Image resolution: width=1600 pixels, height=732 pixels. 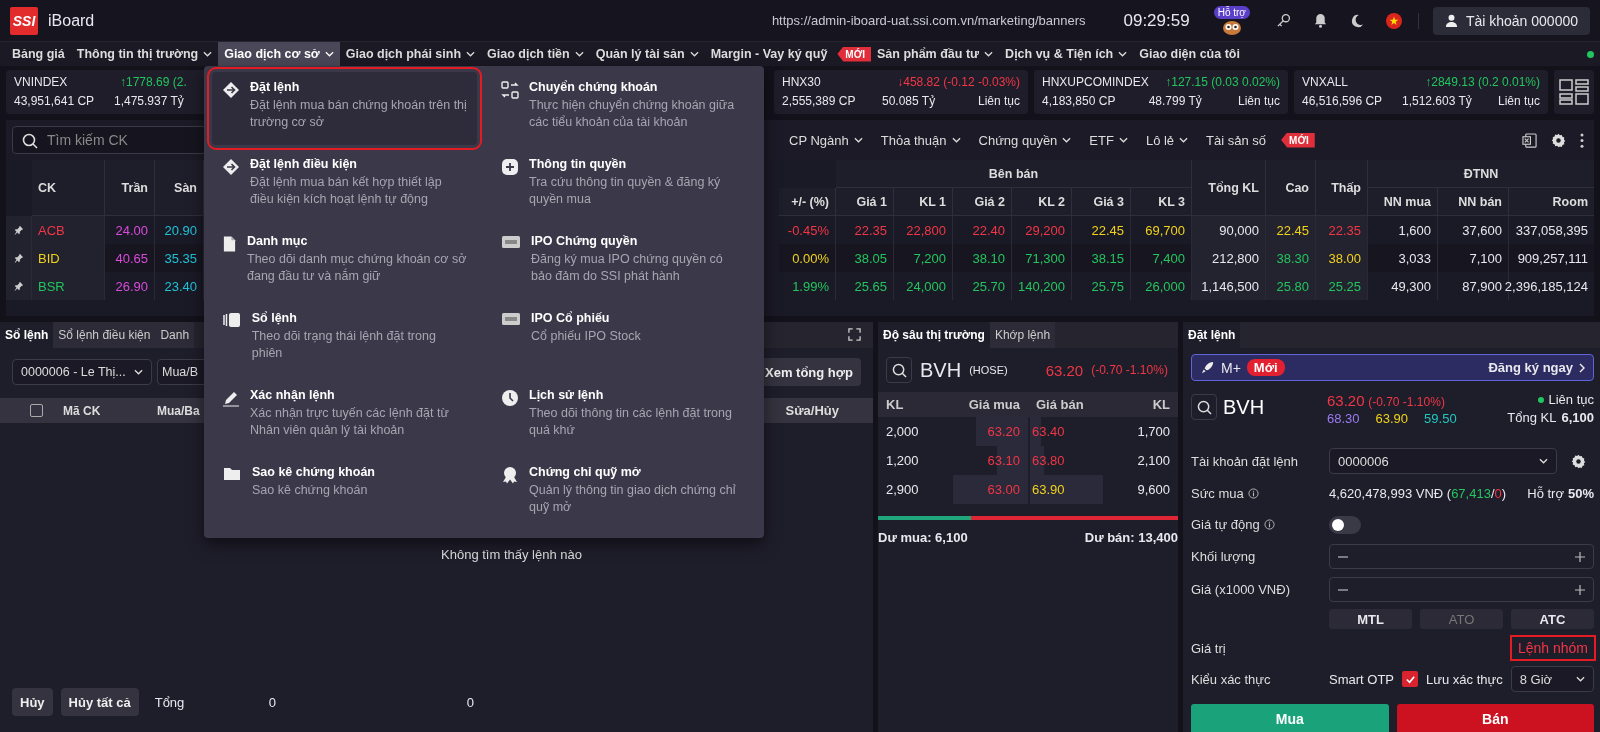 I want to click on panel-tab: Đặt lệnh, so click(x=1212, y=335).